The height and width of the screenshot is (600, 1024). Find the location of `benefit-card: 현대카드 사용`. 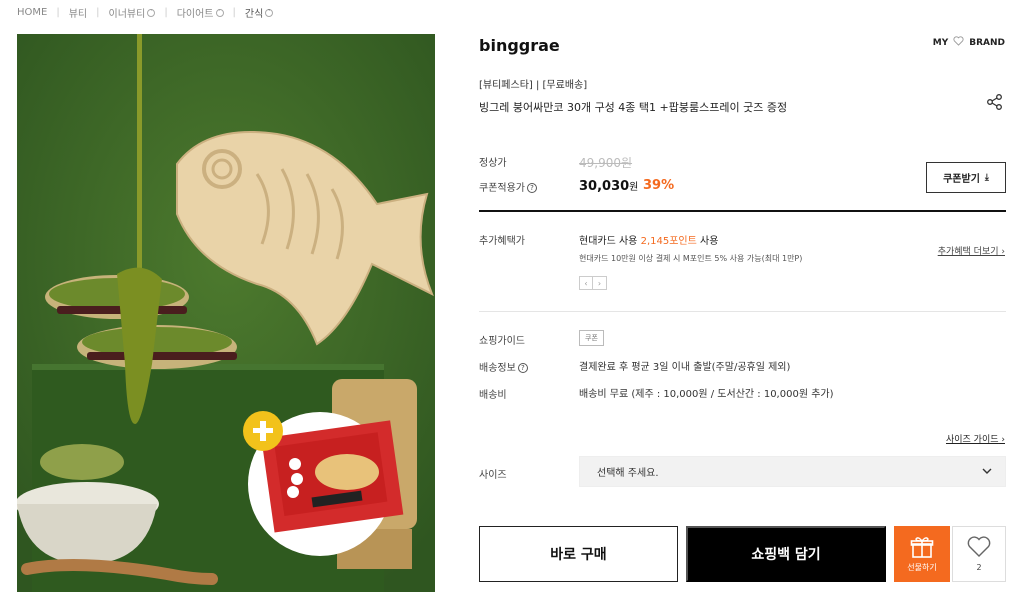

benefit-card: 현대카드 사용 is located at coordinates (608, 241).